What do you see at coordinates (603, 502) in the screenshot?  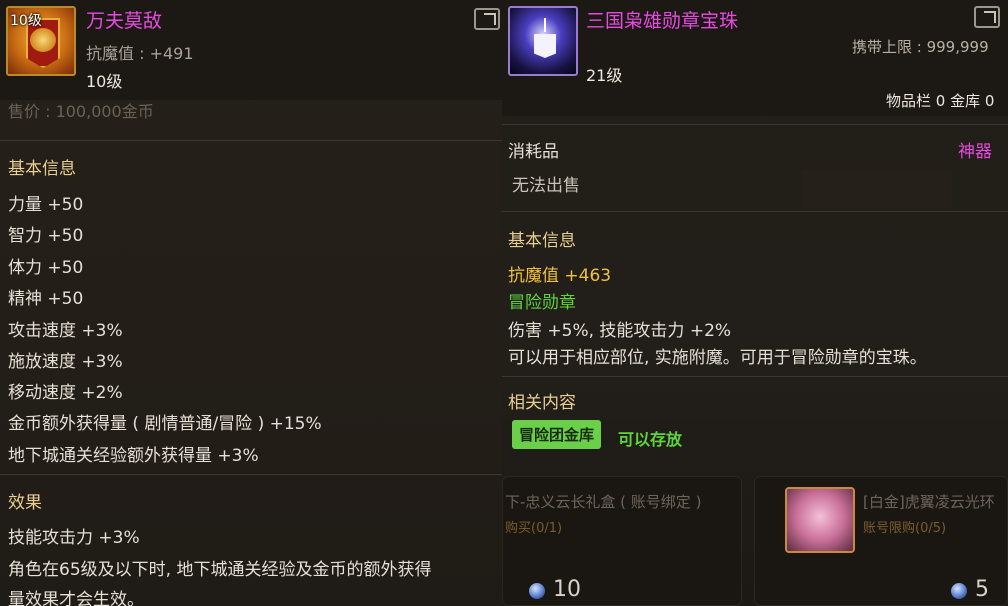 I see `card-title: 下-忠义云长礼盒 ( 账号绑定 )` at bounding box center [603, 502].